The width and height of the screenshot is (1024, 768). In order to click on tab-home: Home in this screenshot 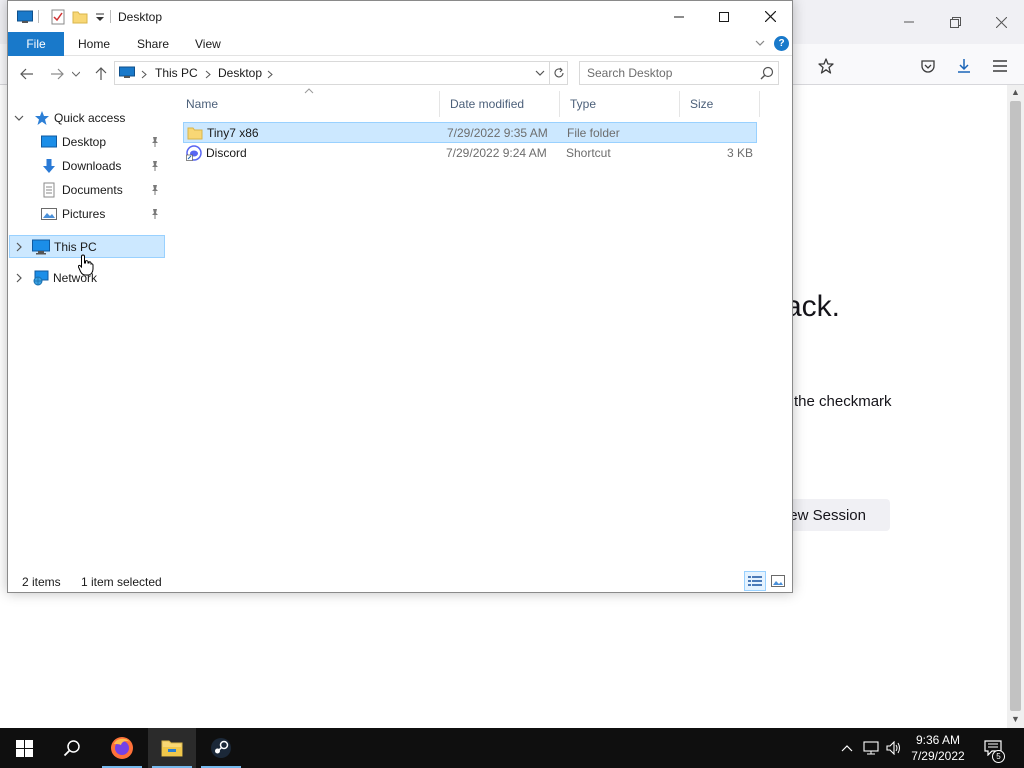, I will do `click(94, 44)`.